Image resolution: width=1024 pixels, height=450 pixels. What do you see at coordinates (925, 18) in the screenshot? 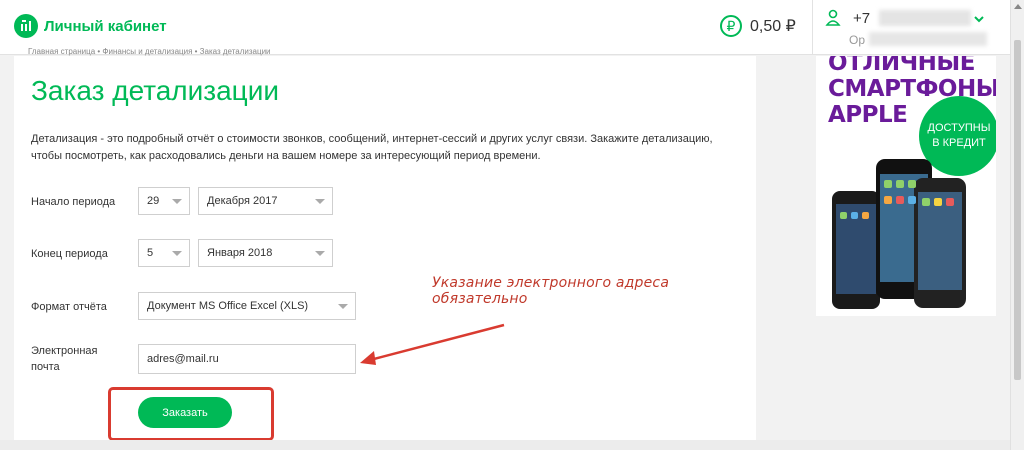
I see `phone-number-redacted` at bounding box center [925, 18].